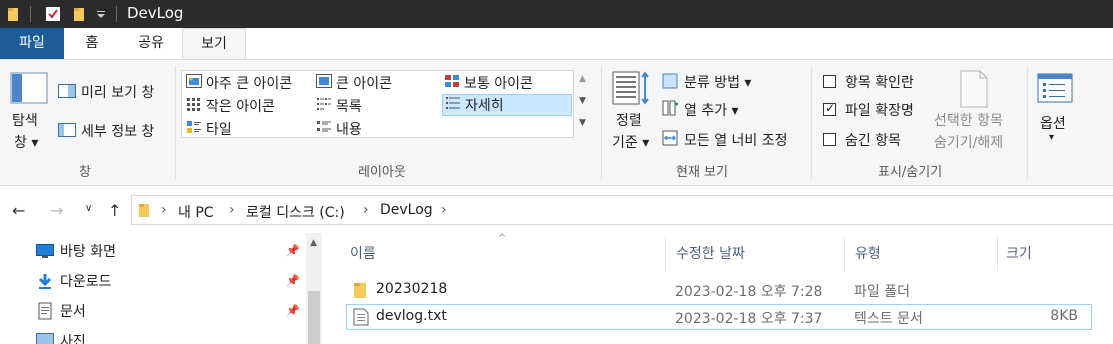 The height and width of the screenshot is (344, 1113). I want to click on extra-large-icons-icon, so click(194, 83).